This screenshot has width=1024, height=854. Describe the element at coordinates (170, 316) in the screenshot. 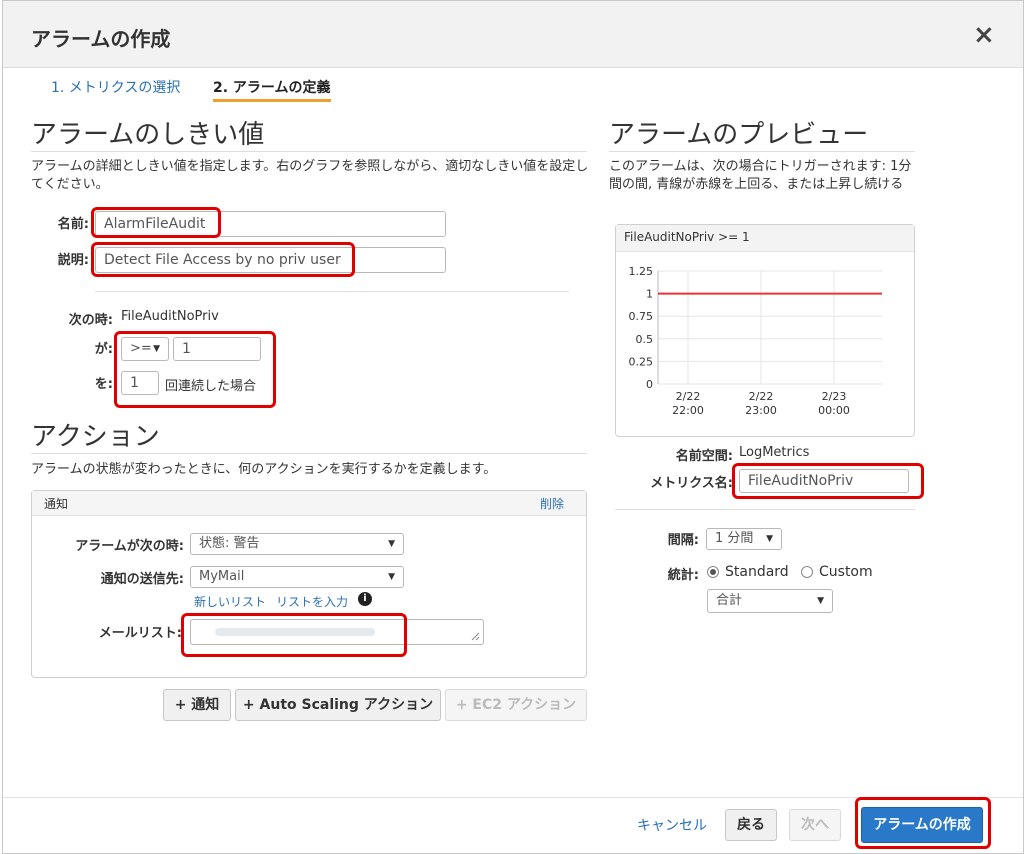

I see `when-metric: FileAuditNoPriv` at that location.